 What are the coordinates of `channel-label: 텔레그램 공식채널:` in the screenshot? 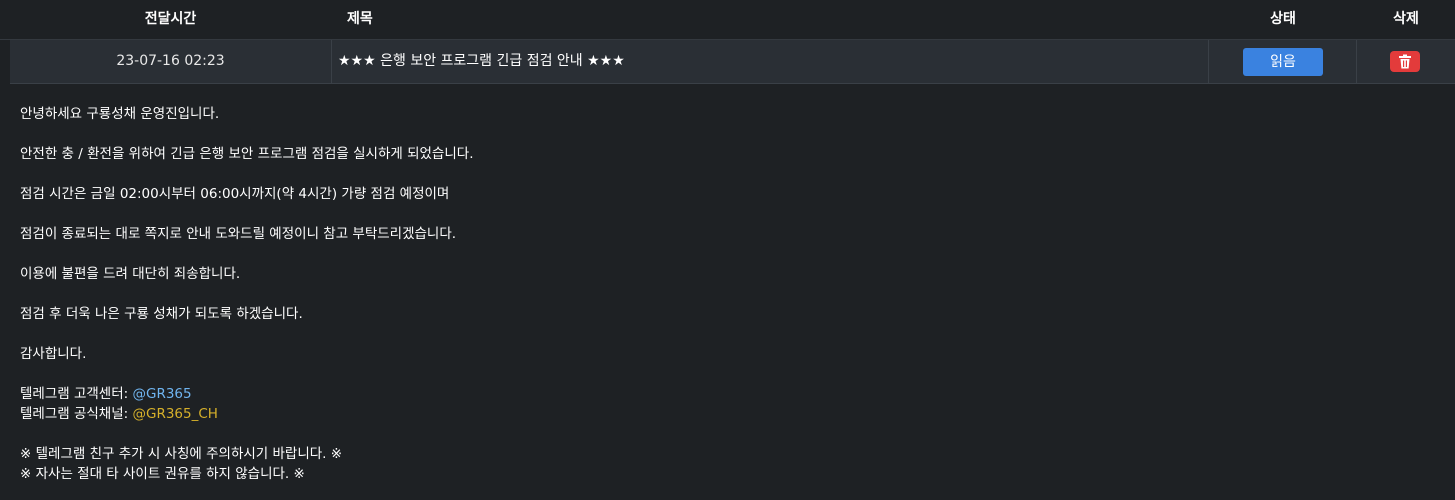 It's located at (76, 414).